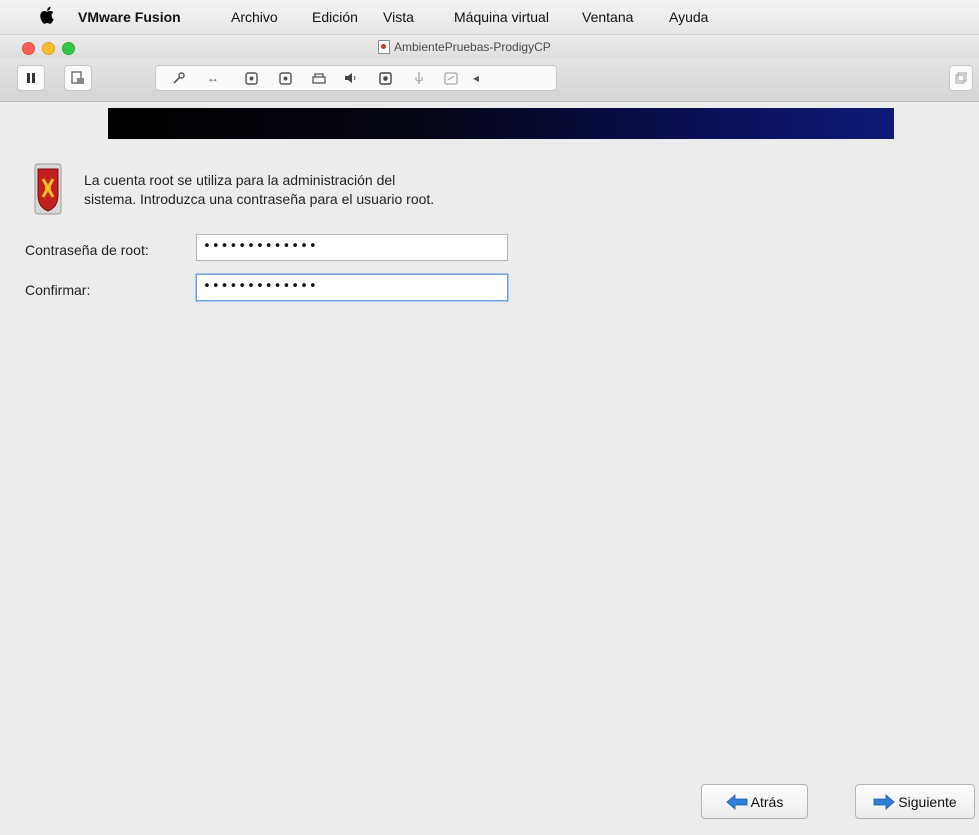  What do you see at coordinates (352, 287) in the screenshot?
I see `confirm-password-input: •••••••••••••` at bounding box center [352, 287].